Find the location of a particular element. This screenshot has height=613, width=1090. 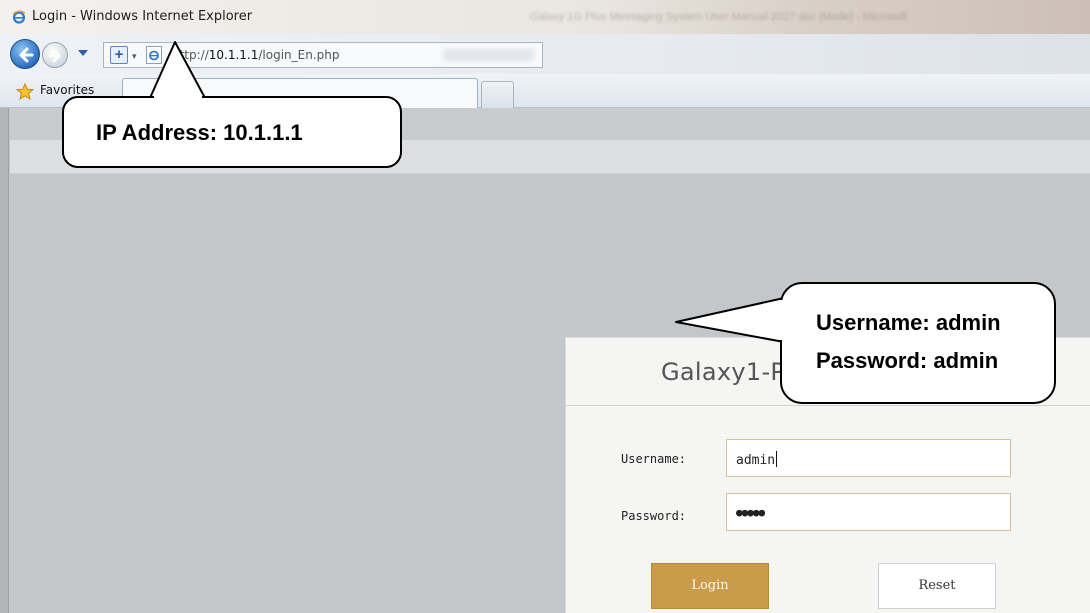

password-mask: ●●●●● is located at coordinates (750, 512).